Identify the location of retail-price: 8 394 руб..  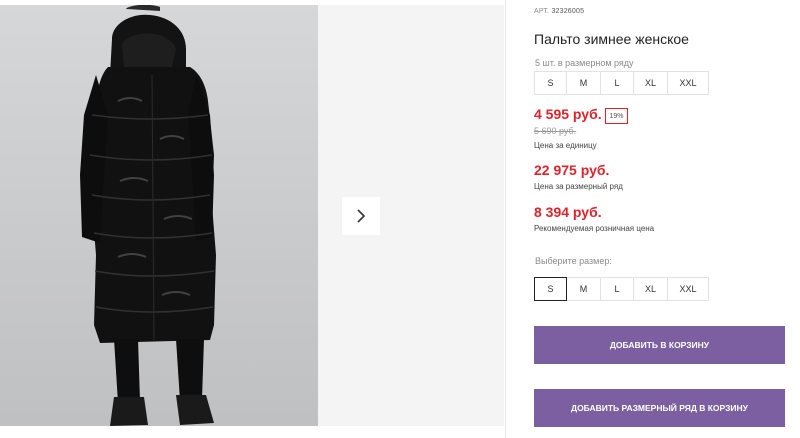
(568, 212).